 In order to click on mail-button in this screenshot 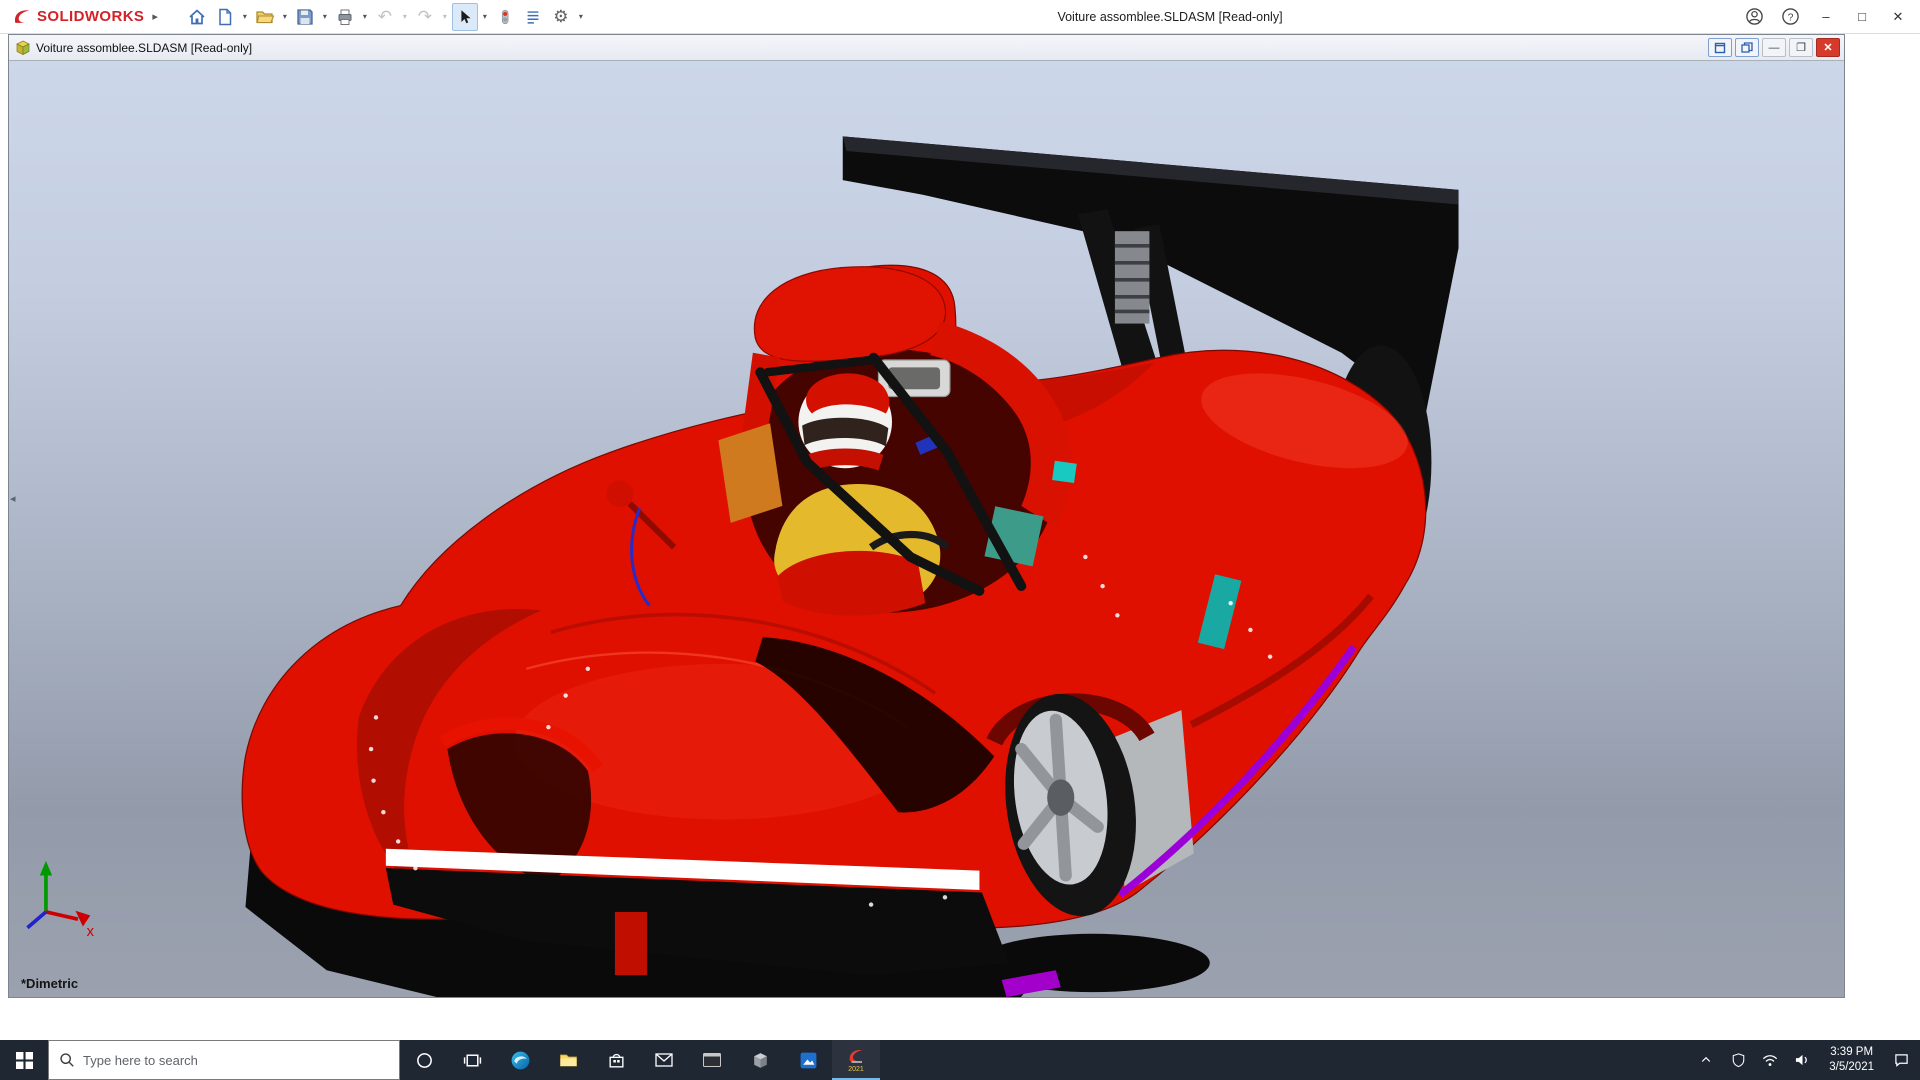, I will do `click(664, 1060)`.